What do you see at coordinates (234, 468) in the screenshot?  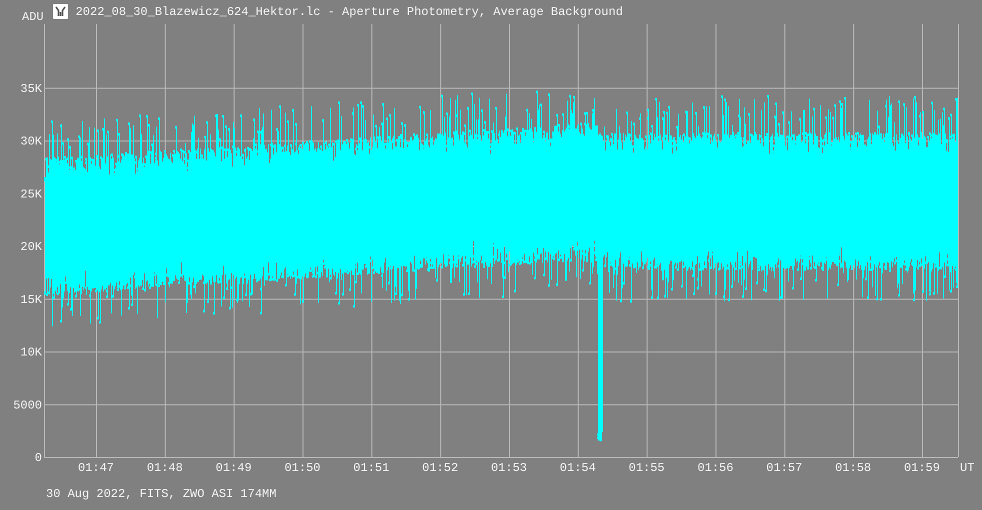 I see `axis-tick-label: 01:49` at bounding box center [234, 468].